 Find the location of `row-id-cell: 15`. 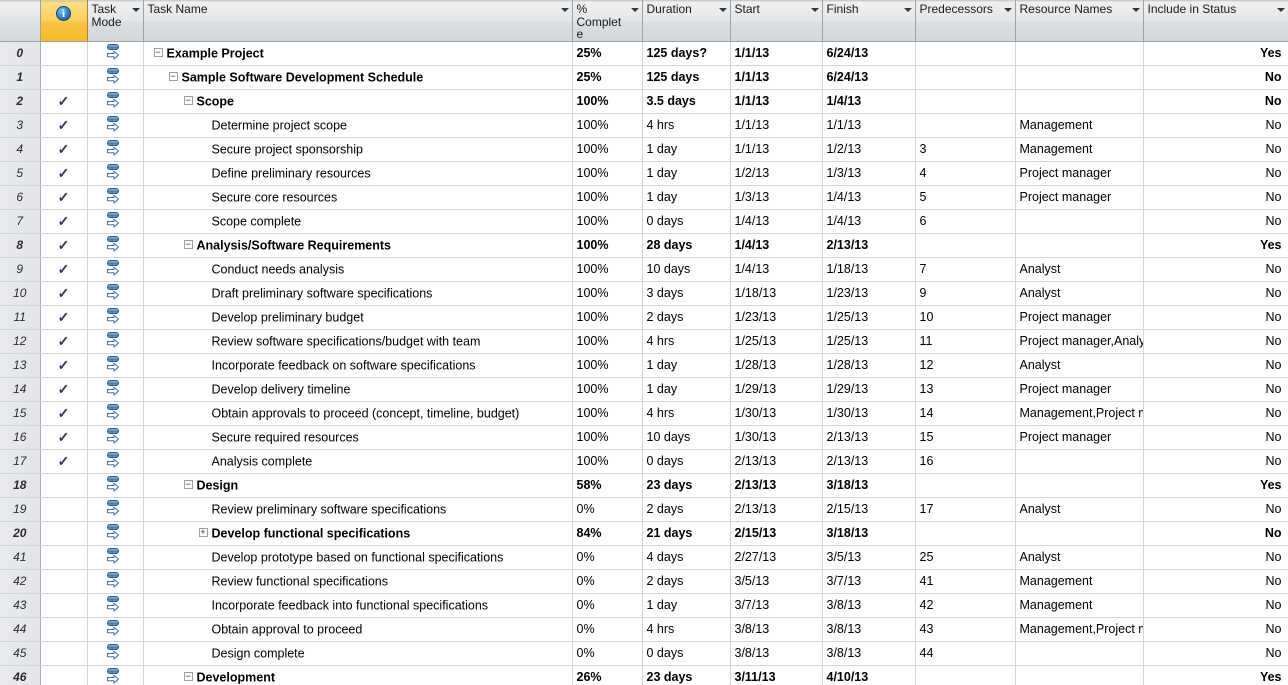

row-id-cell: 15 is located at coordinates (20, 413).